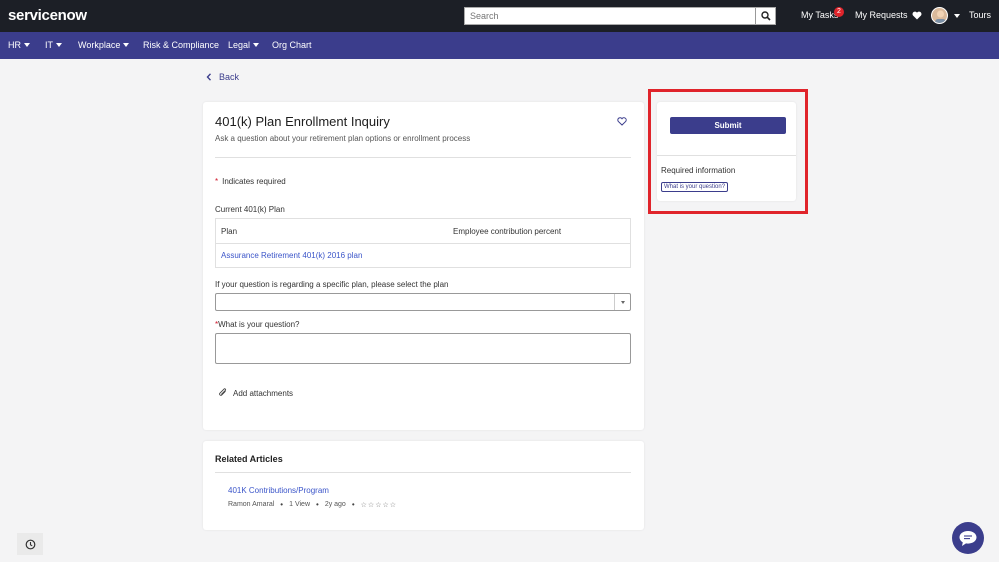 The image size is (999, 562). What do you see at coordinates (302, 121) in the screenshot?
I see `page-title: 401(k) Plan Enrollment Inquiry` at bounding box center [302, 121].